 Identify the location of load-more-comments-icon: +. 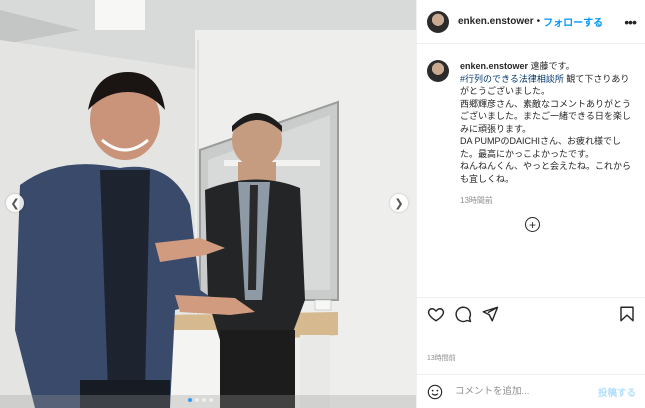
(532, 224).